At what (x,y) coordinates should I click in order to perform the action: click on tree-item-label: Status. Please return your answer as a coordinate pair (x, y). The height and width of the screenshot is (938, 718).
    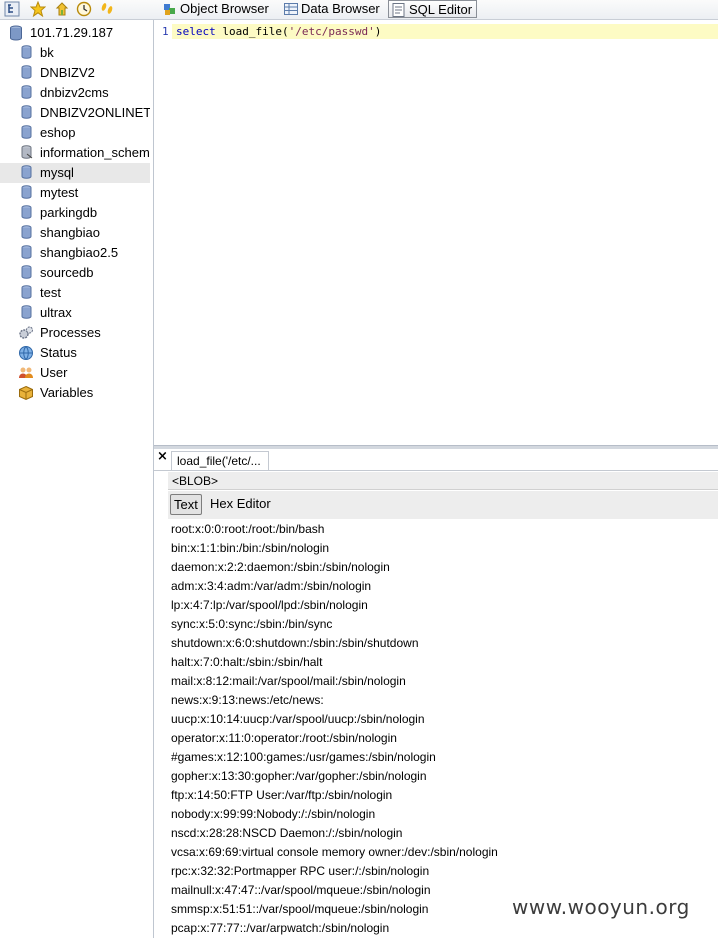
    Looking at the image, I should click on (58, 352).